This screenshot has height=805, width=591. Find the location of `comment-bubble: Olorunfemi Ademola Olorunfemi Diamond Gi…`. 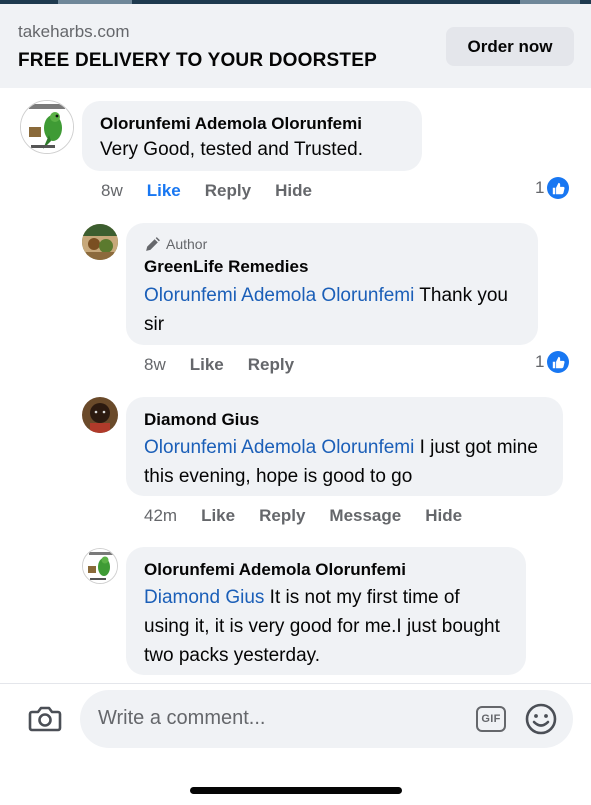

comment-bubble: Olorunfemi Ademola Olorunfemi Diamond Gi… is located at coordinates (326, 611).